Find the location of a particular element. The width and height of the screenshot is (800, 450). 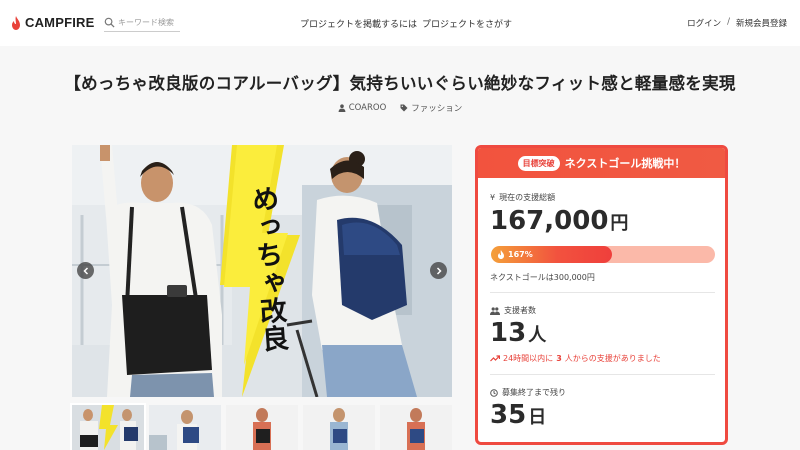

remaining-label: 募集終了まで残り is located at coordinates (534, 392).